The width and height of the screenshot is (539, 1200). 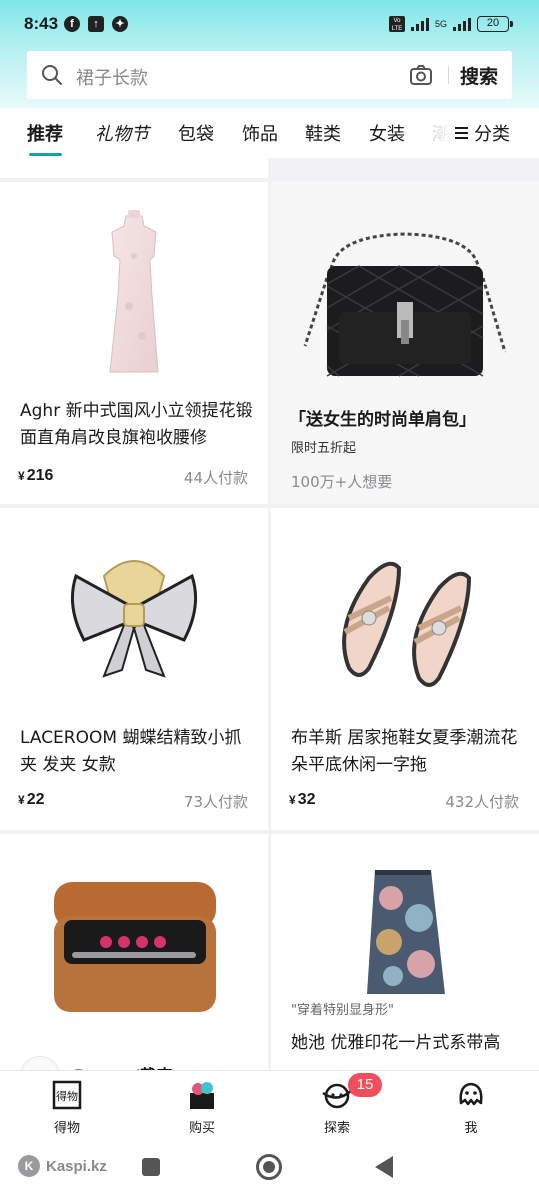 What do you see at coordinates (462, 24) in the screenshot?
I see `signal-2-icon` at bounding box center [462, 24].